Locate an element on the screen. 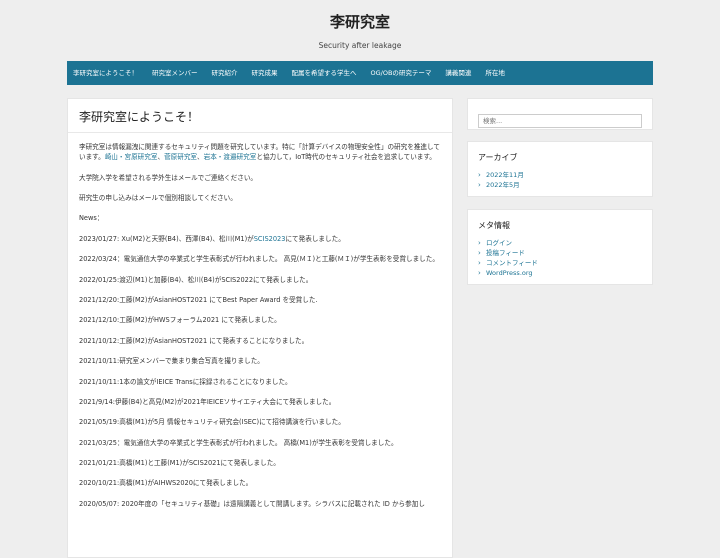 This screenshot has height=558, width=720. link-sakiyama-miyahara-lab: 崎山・宮原研究室 is located at coordinates (131, 157).